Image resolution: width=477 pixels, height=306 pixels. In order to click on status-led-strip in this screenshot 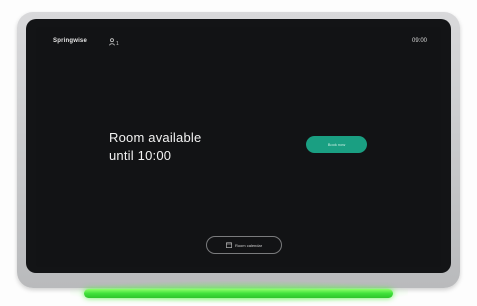, I will do `click(238, 293)`.